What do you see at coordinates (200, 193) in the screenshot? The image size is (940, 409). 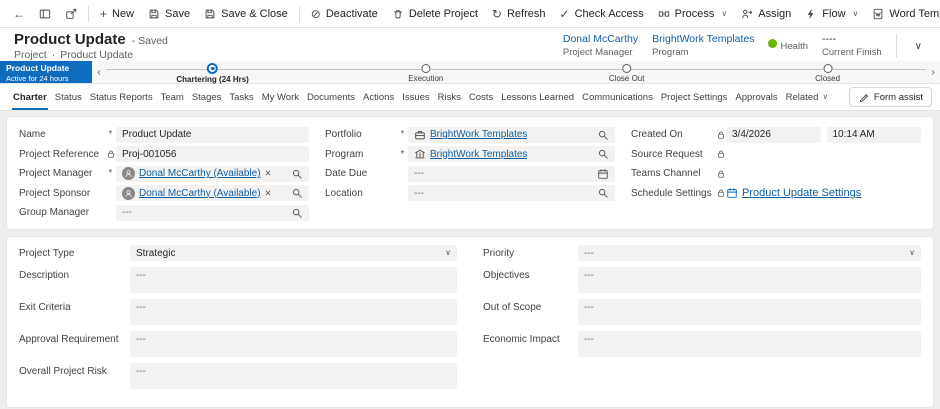 I see `project-sponsor-link: Donal McCarthy (Available)` at bounding box center [200, 193].